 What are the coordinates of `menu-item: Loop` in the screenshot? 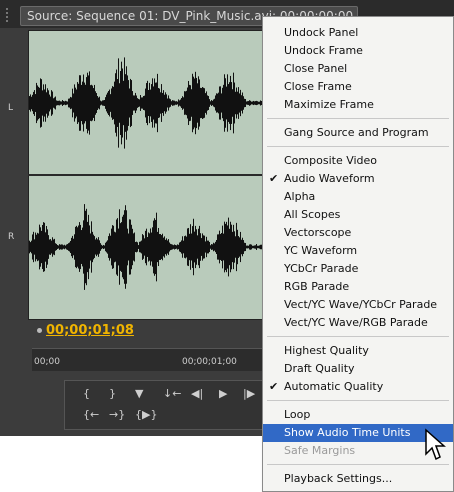 It's located at (358, 415).